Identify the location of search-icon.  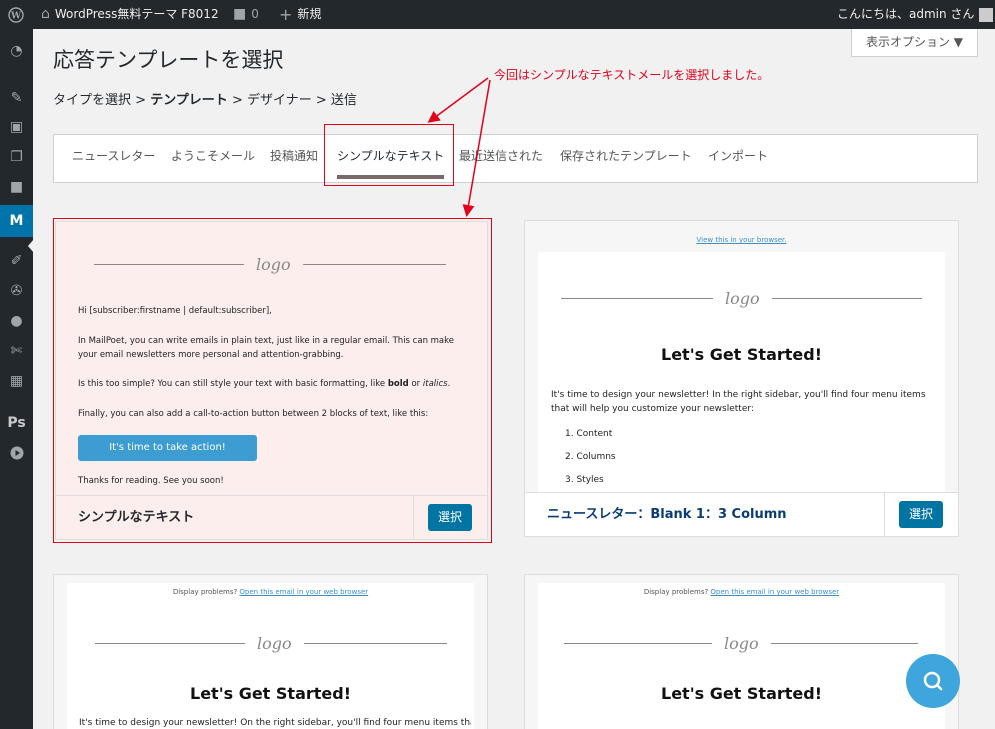
(933, 681).